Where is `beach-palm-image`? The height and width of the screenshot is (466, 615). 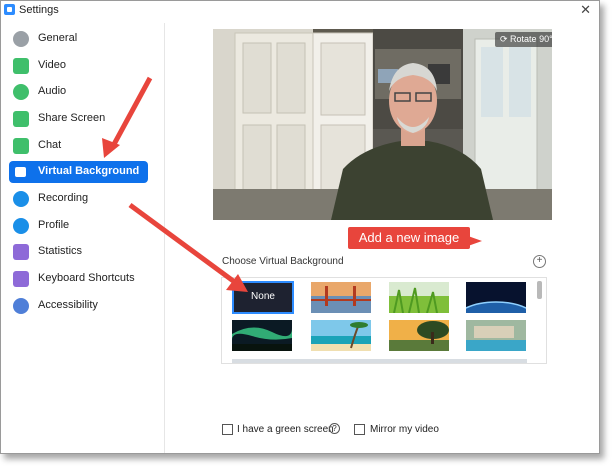
beach-palm-image is located at coordinates (341, 335).